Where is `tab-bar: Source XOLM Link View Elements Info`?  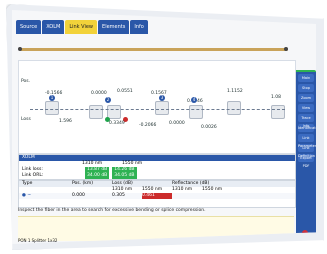 tab-bar: Source XOLM Link View Elements Info is located at coordinates (82, 27).